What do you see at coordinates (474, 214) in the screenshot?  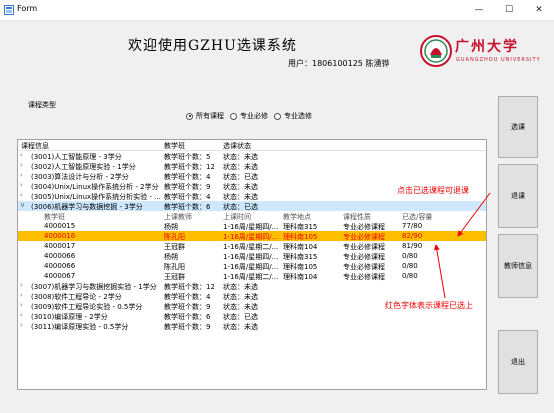 I see `arrow-to-drop` at bounding box center [474, 214].